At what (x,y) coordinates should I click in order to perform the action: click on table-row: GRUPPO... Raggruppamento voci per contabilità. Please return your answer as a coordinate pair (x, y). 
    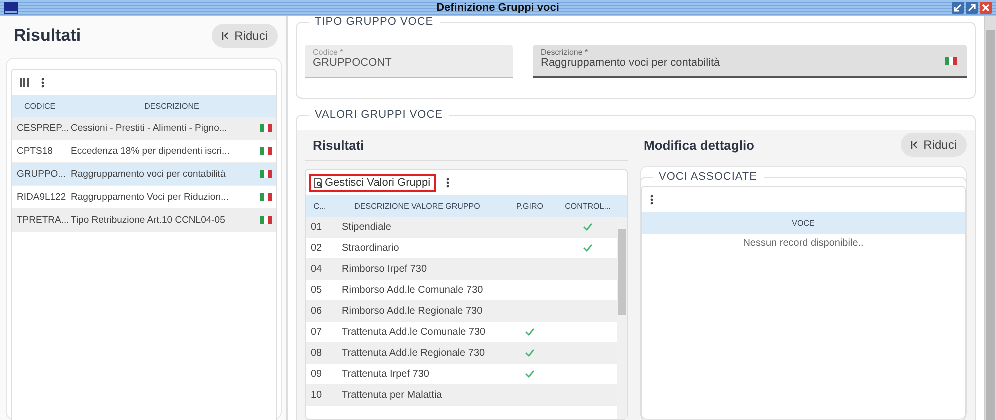
    Looking at the image, I should click on (144, 174).